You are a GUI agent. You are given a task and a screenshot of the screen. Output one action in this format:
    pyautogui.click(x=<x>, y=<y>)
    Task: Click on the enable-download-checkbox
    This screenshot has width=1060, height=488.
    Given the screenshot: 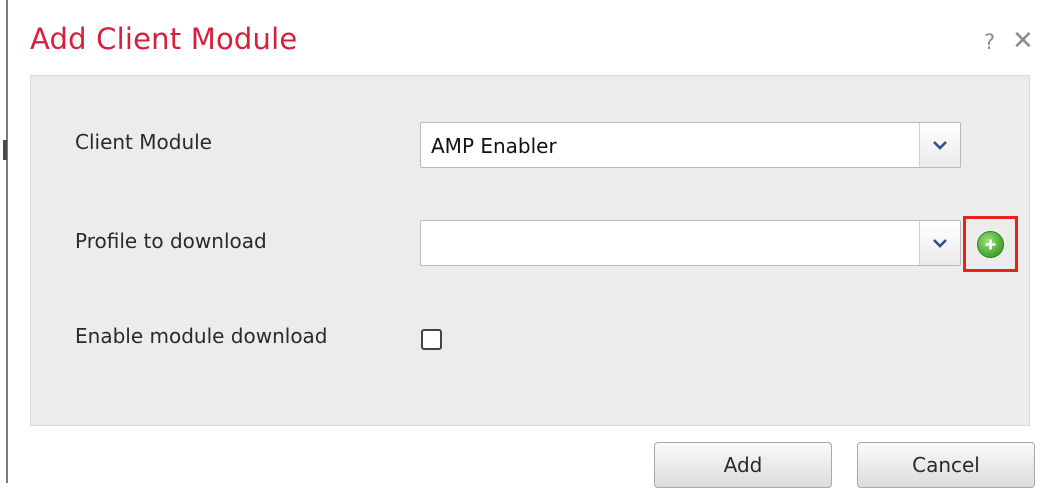 What is the action you would take?
    pyautogui.click(x=431, y=339)
    